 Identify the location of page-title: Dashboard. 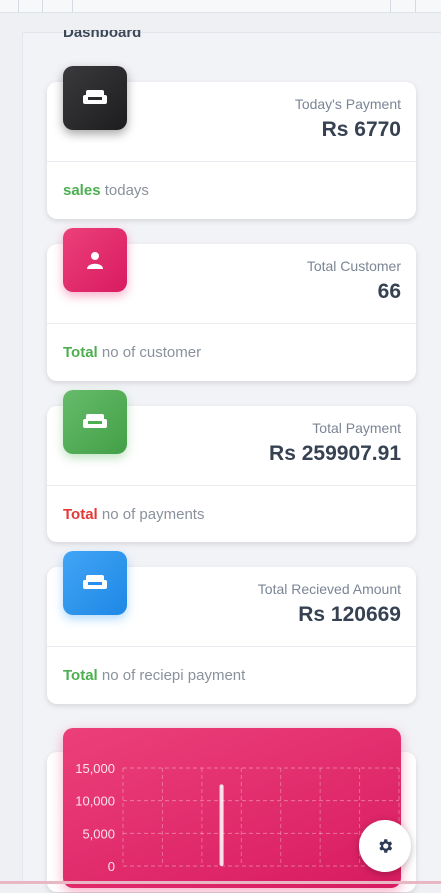
(102, 32).